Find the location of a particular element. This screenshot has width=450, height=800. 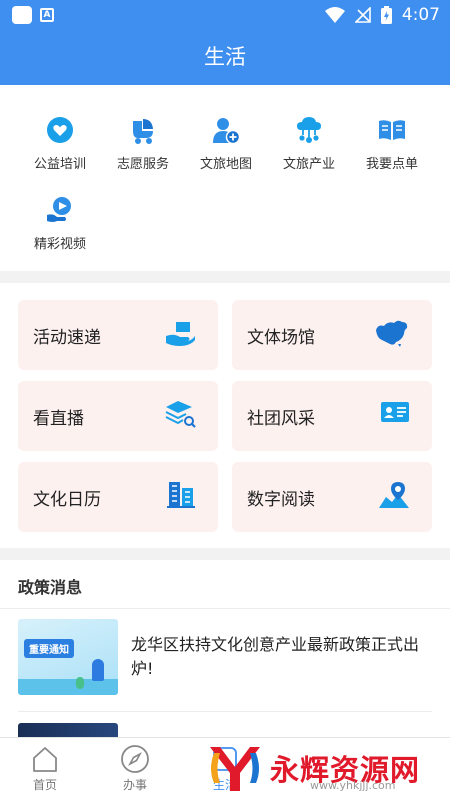

no-signal-icon is located at coordinates (362, 15).